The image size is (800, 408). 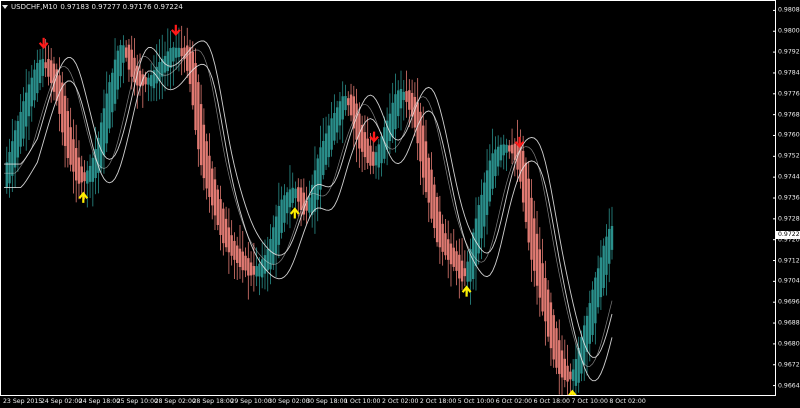 What do you see at coordinates (5, 7) in the screenshot?
I see `chevron-down-icon` at bounding box center [5, 7].